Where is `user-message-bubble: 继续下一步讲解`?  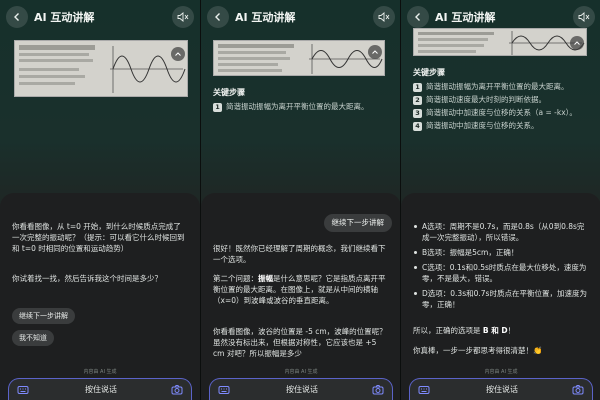
user-message-bubble: 继续下一步讲解 is located at coordinates (357, 223).